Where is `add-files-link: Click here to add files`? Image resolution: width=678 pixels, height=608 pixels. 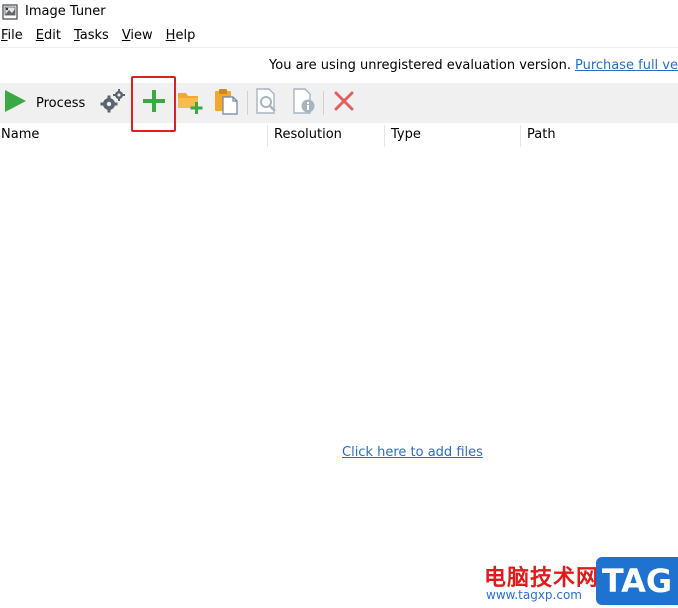
add-files-link: Click here to add files is located at coordinates (412, 452).